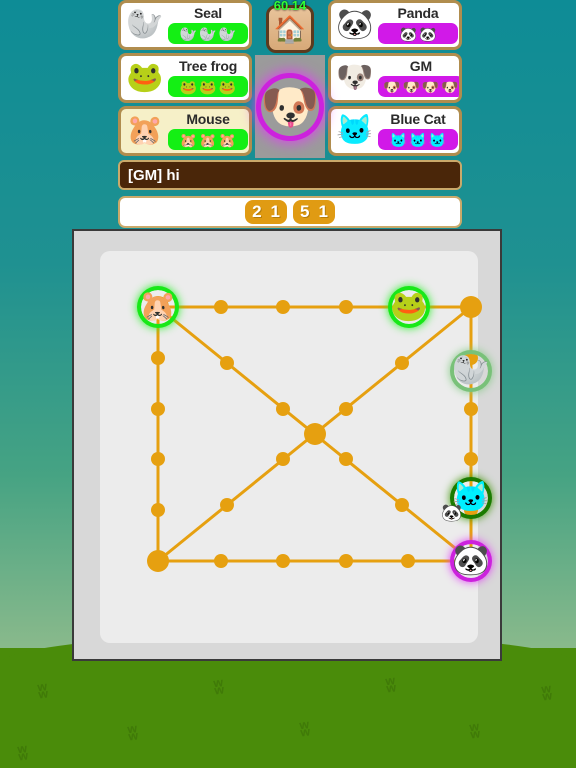  I want to click on pug-face-icon: 🐶, so click(355, 77).